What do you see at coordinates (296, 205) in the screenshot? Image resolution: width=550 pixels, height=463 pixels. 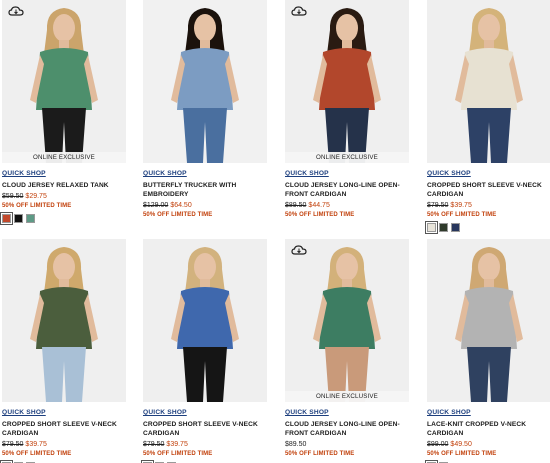 I see `price-original: $89.50` at bounding box center [296, 205].